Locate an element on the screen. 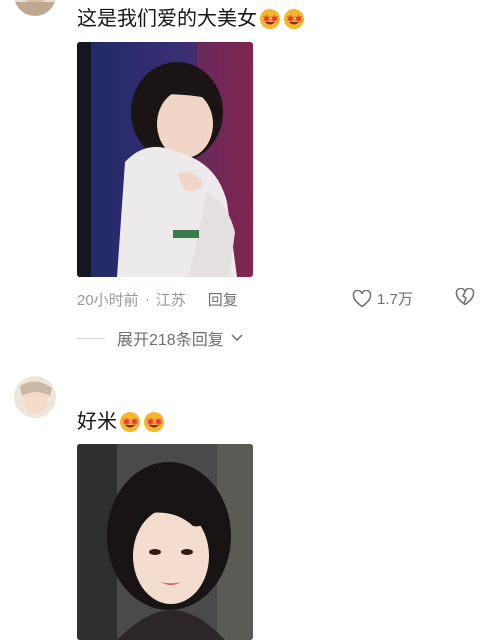 This screenshot has width=497, height=640. chevron-down-icon is located at coordinates (237, 338).